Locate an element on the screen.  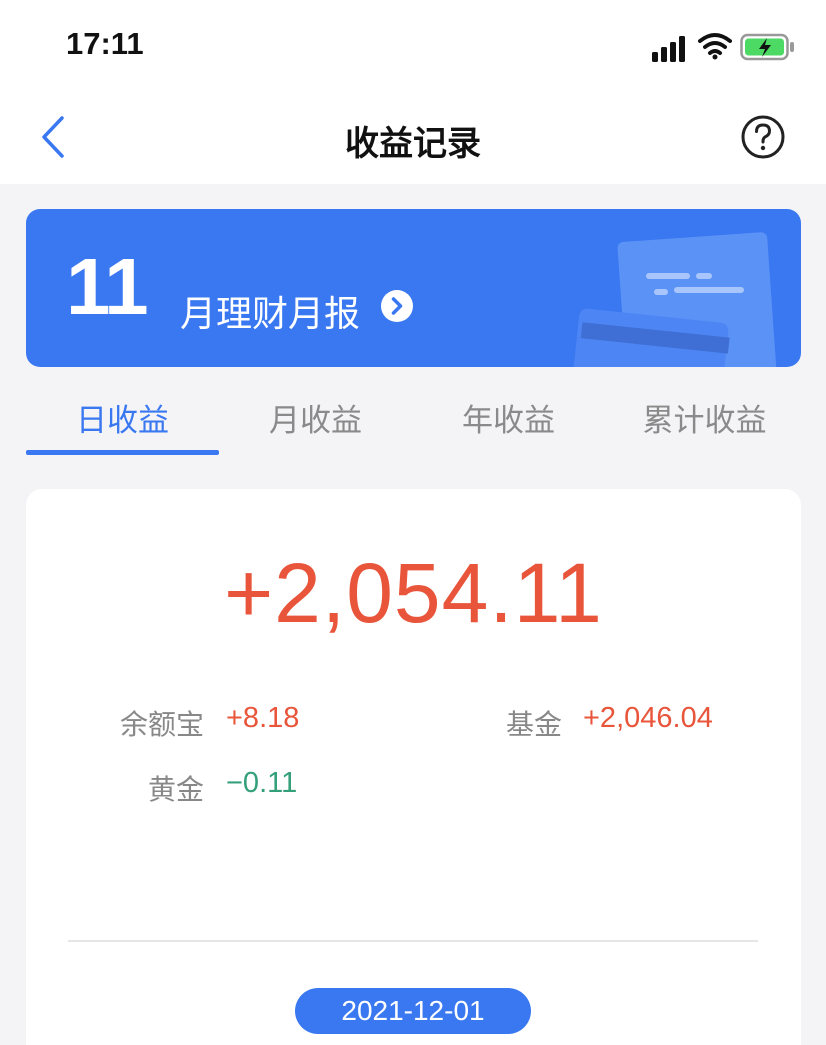
tab-daily-earnings: 日收益 is located at coordinates (122, 417).